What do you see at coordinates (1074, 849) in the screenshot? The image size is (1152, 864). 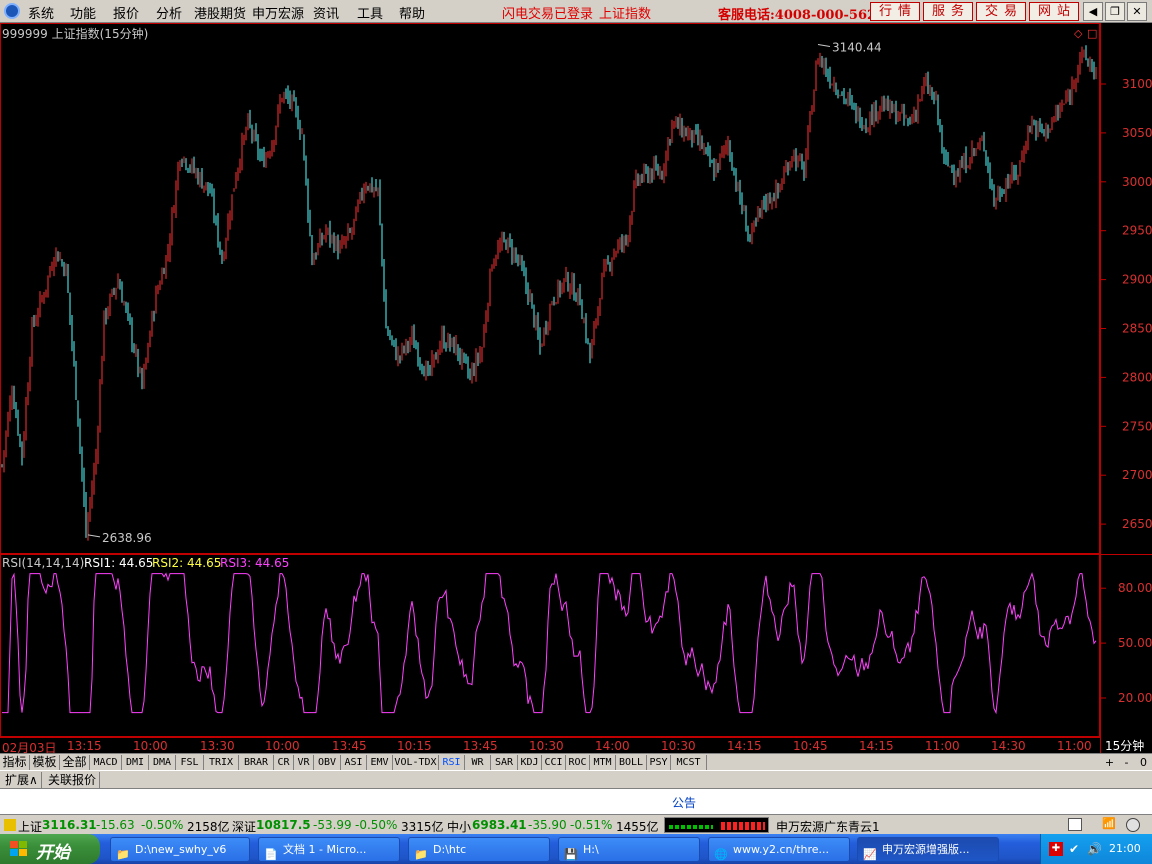 I see `tray-check-icon: ✔` at bounding box center [1074, 849].